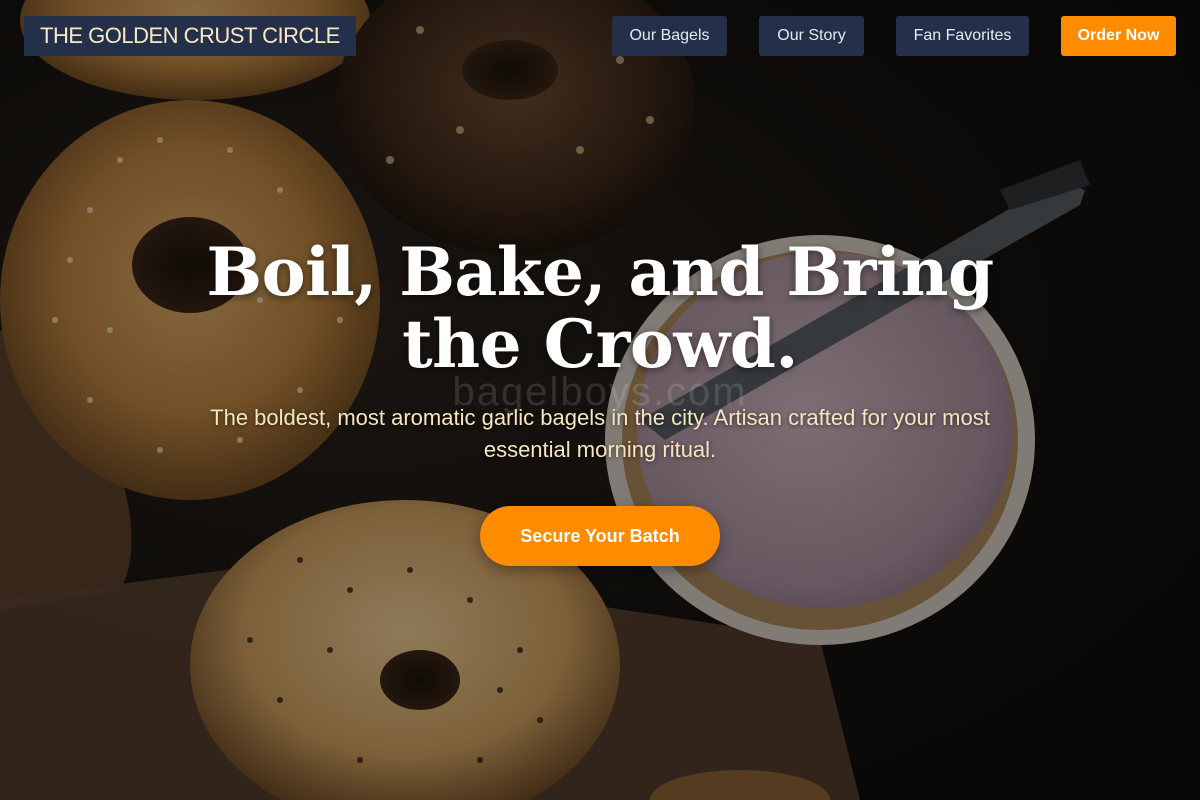 This screenshot has width=1200, height=800. I want to click on nav-link-our-bagels: Our Bagels, so click(669, 36).